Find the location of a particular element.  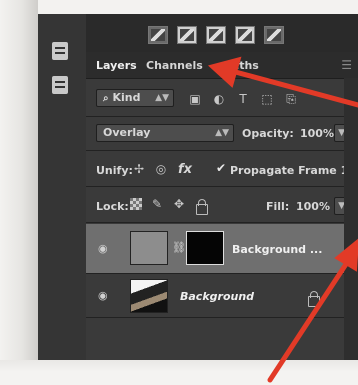

layer-row: ◉ Background is located at coordinates (222, 296).